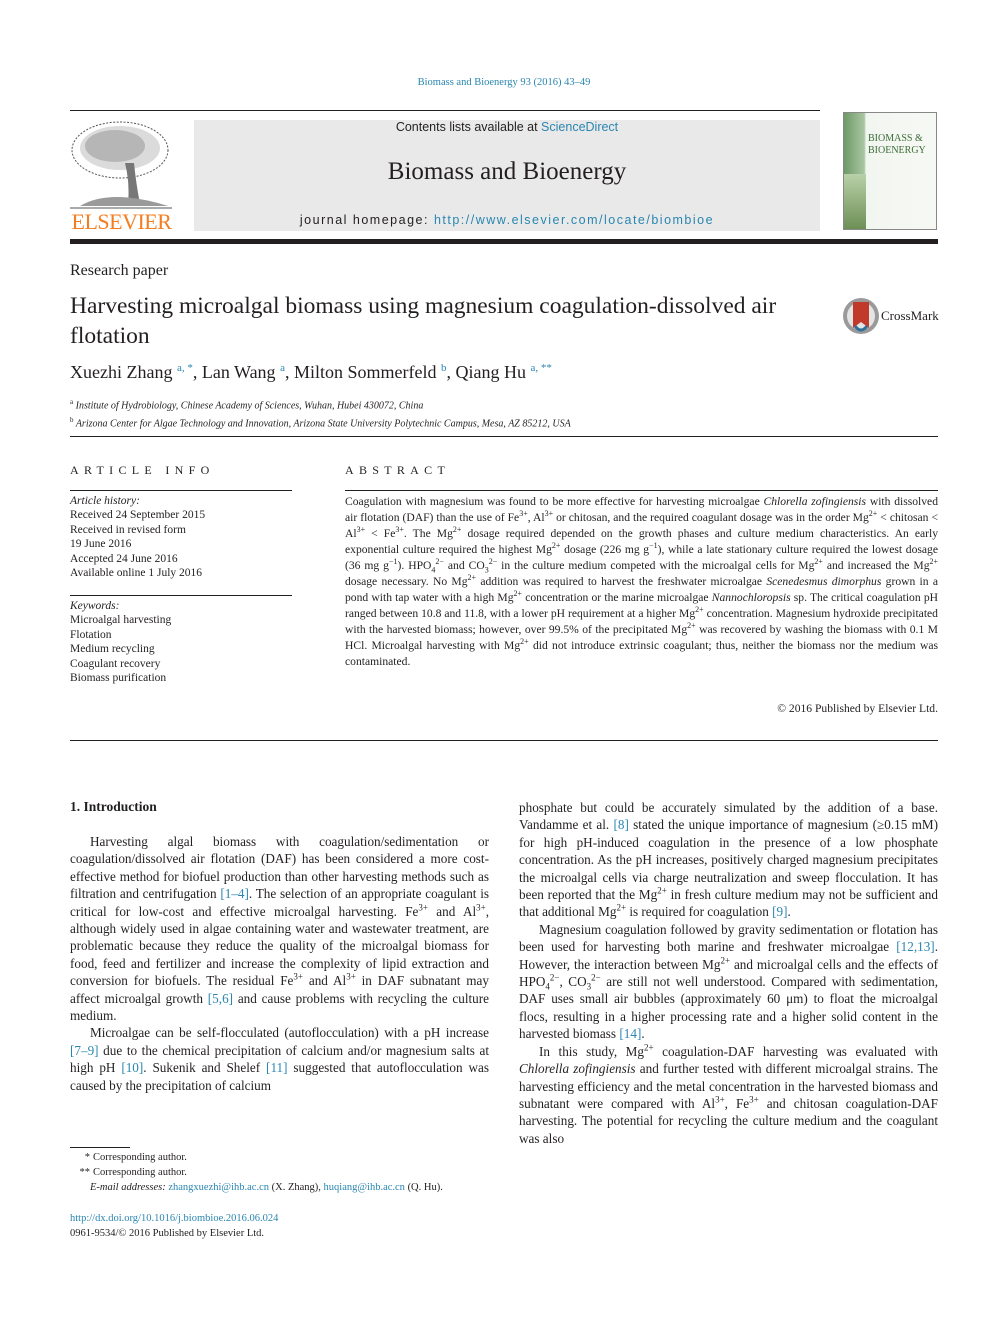  Describe the element at coordinates (370, 372) in the screenshot. I see `author: Milton Sommerfeld b` at that location.